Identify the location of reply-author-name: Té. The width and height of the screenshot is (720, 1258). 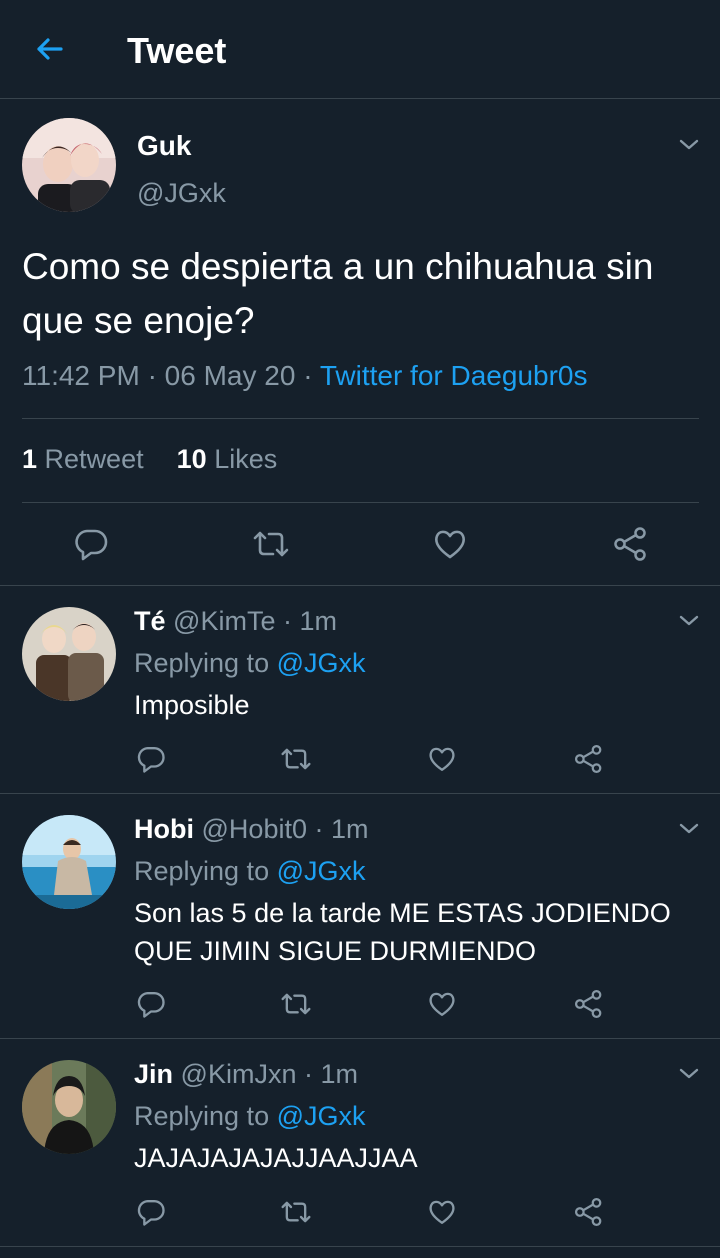
(150, 621).